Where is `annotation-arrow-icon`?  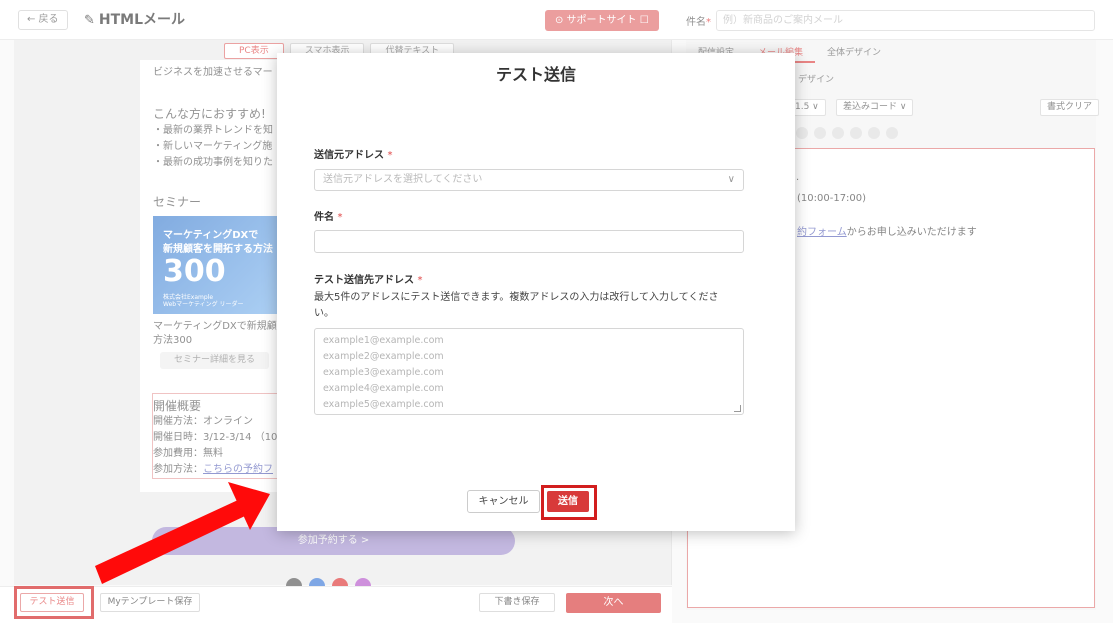 annotation-arrow-icon is located at coordinates (182, 533).